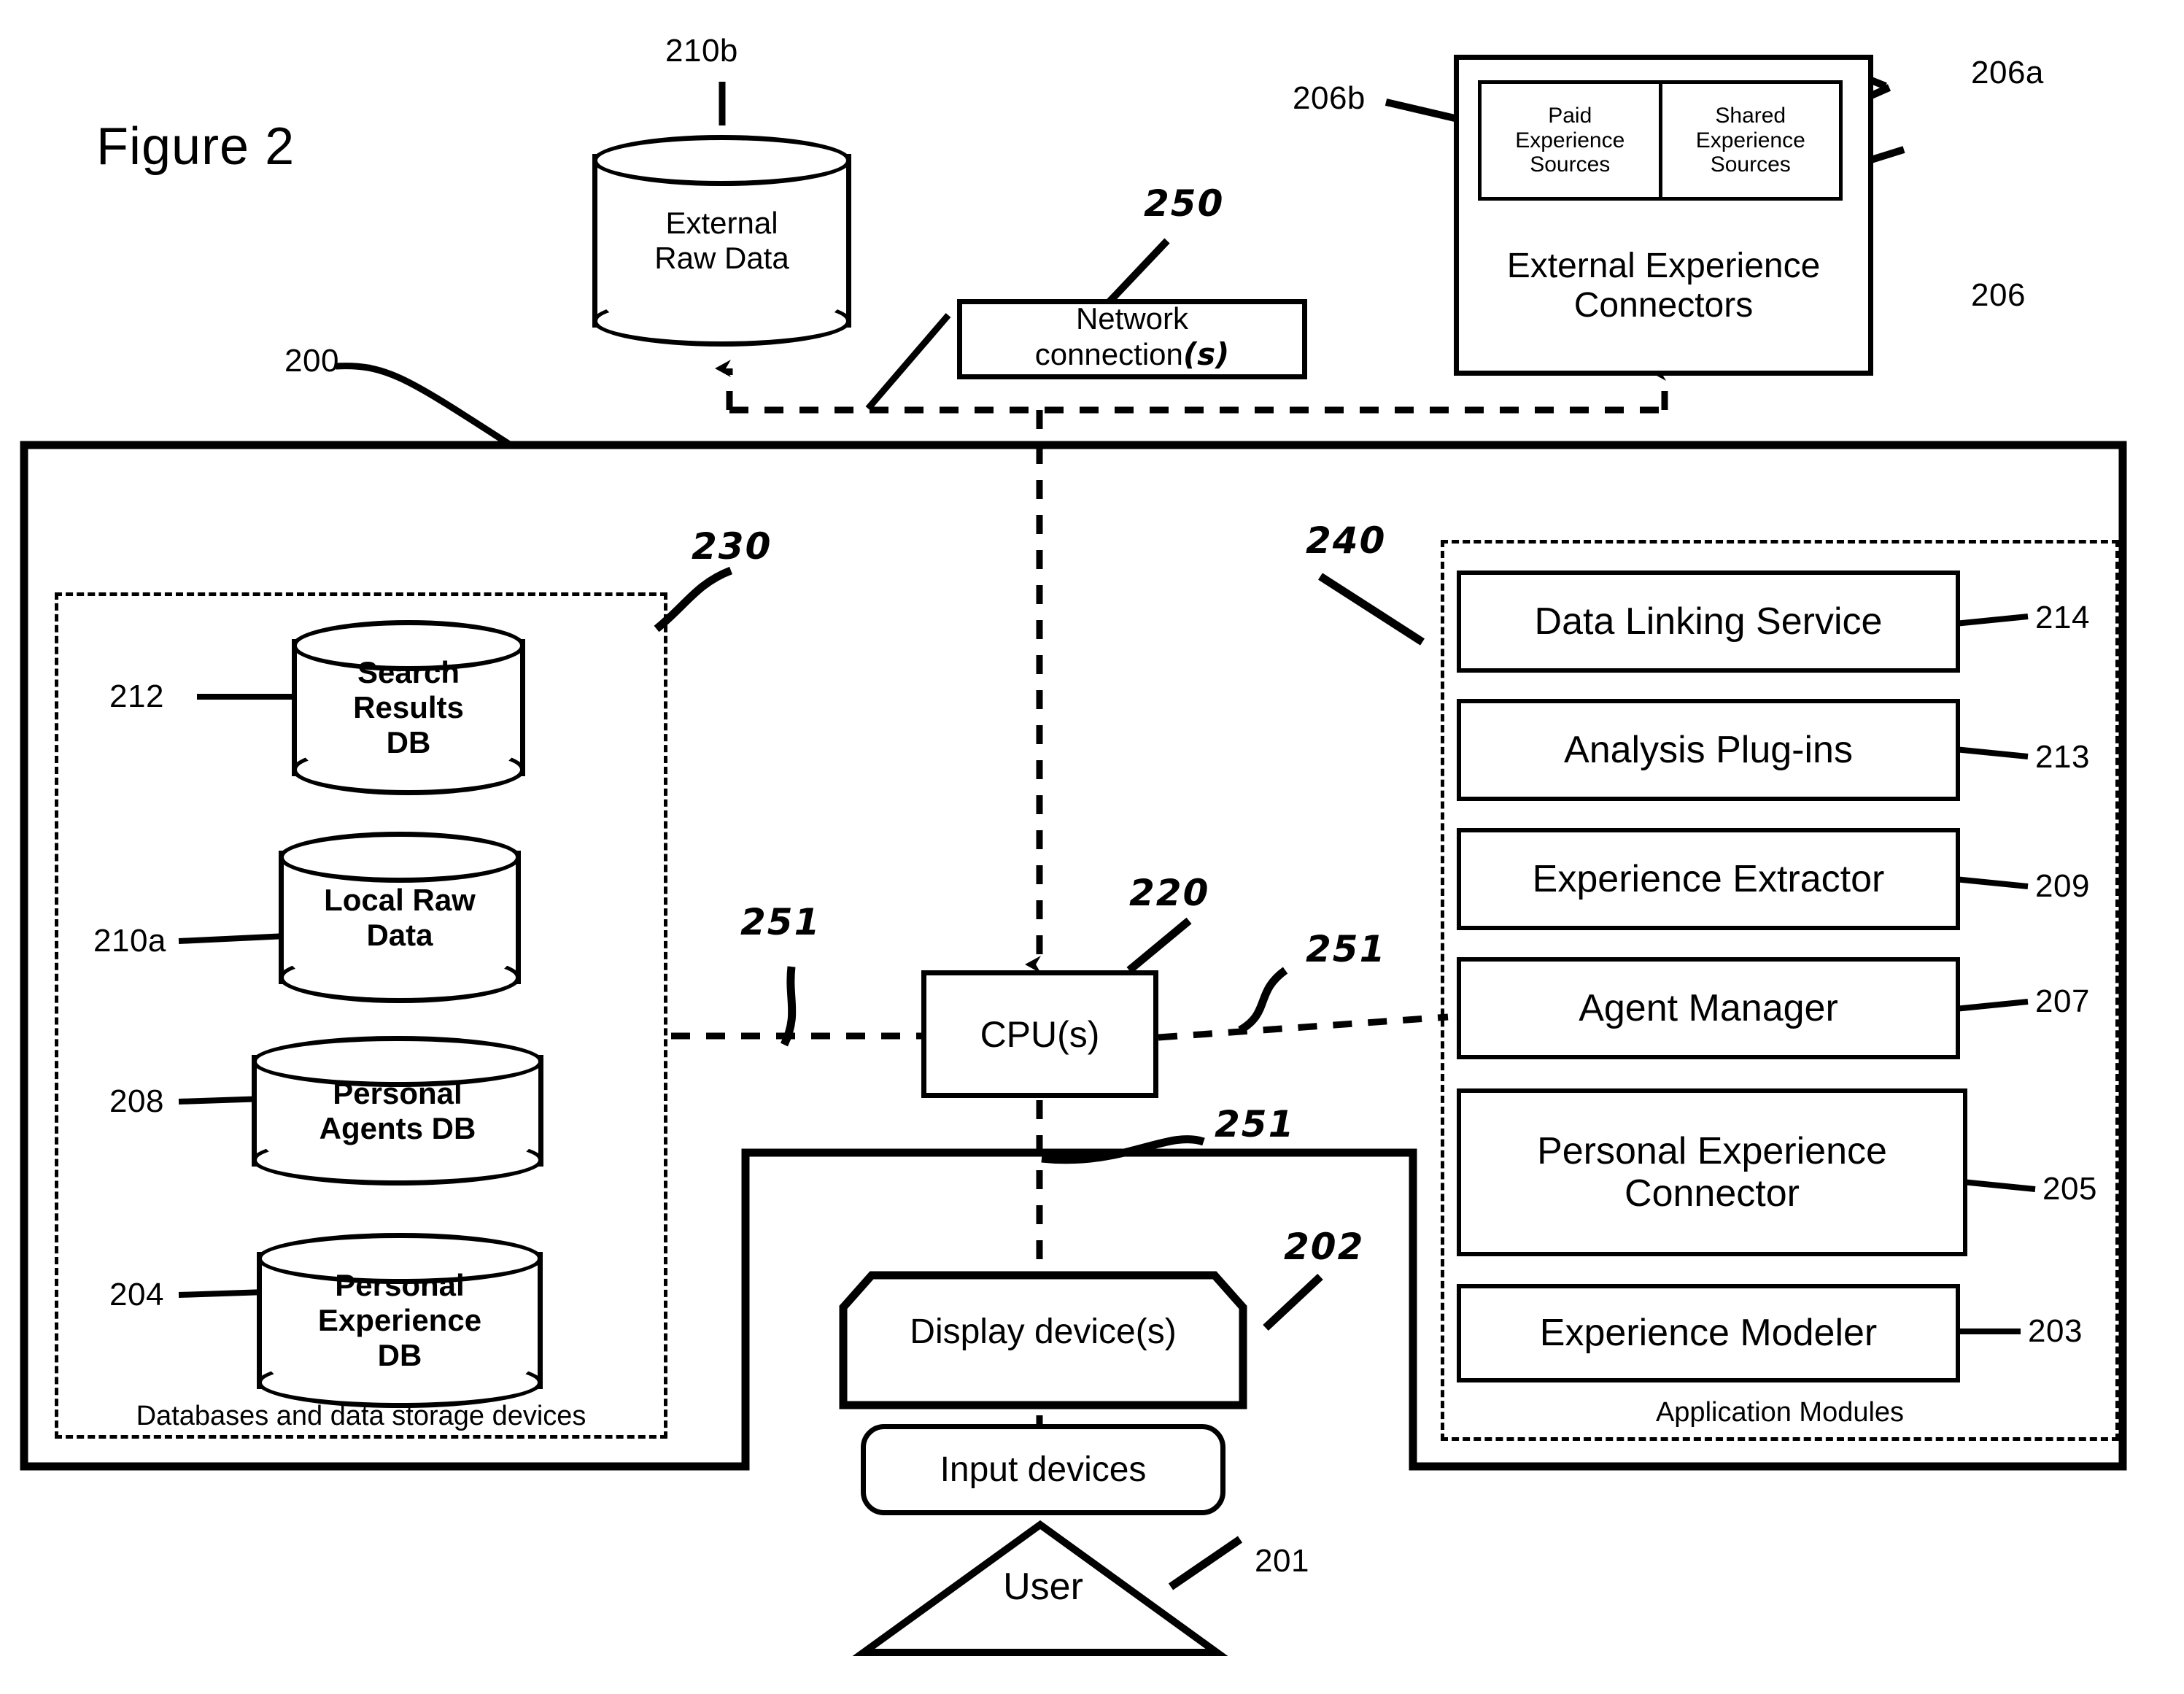  I want to click on ref-201: 201, so click(1282, 1561).